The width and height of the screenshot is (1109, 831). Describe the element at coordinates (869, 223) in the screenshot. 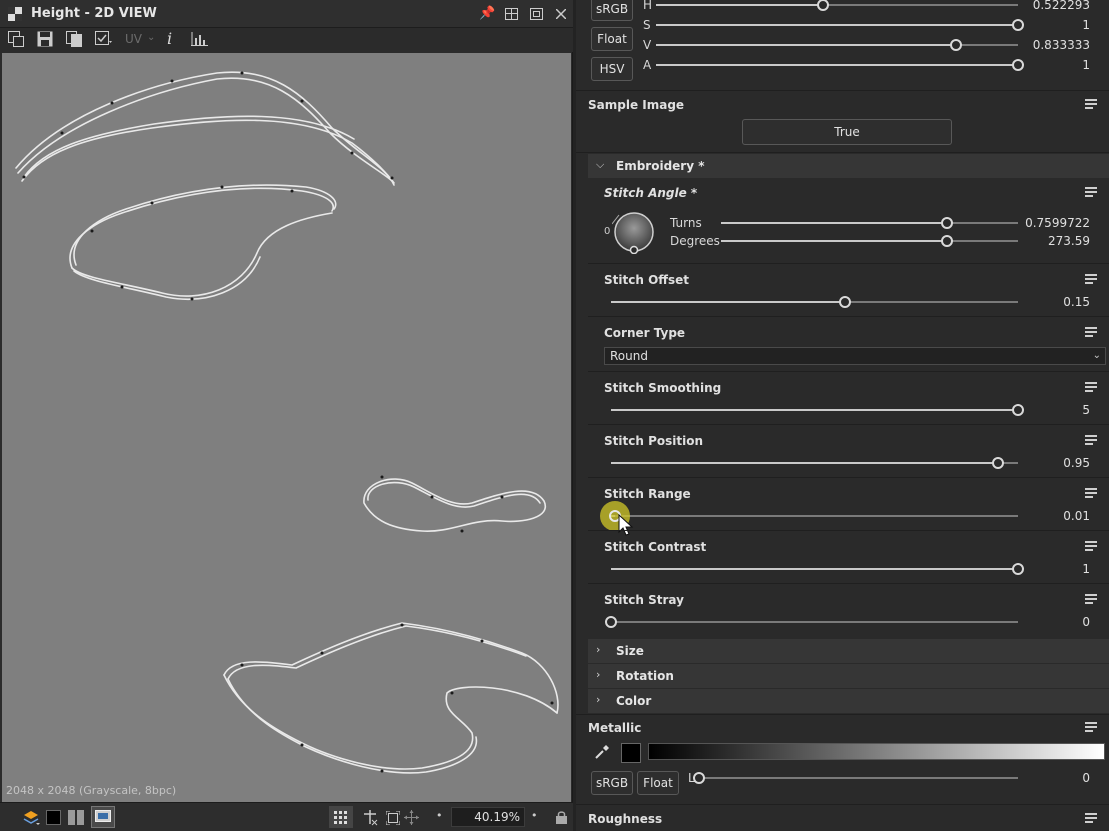

I see `turns-slider` at that location.